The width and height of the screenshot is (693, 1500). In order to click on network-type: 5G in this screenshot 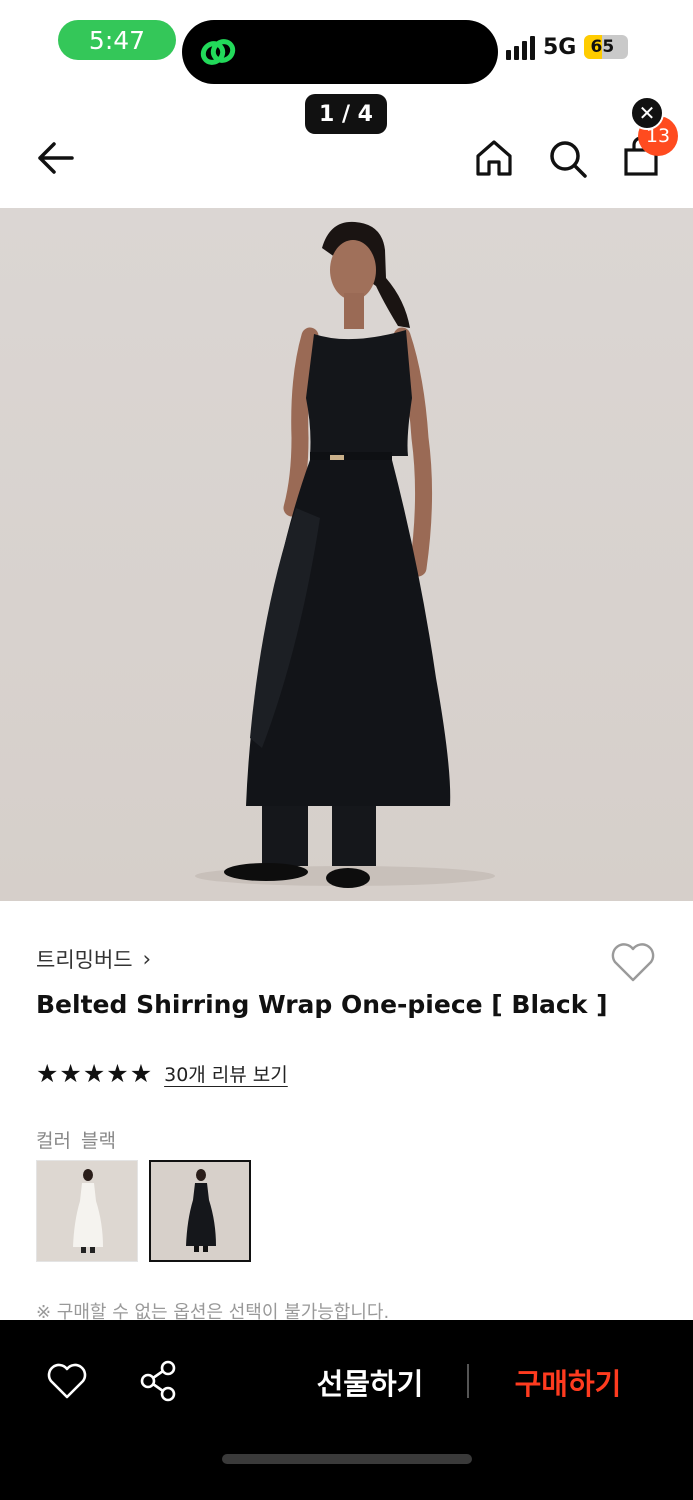, I will do `click(560, 47)`.